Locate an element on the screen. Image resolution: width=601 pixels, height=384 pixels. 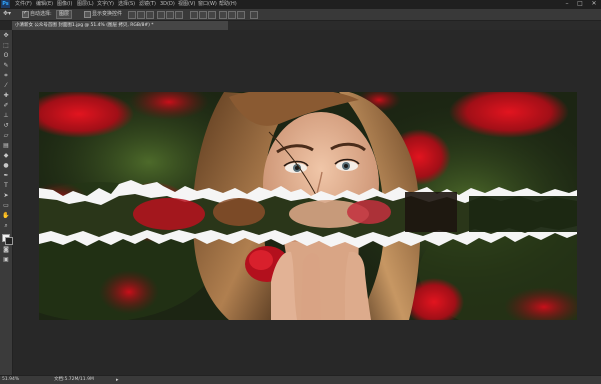
options-bar: ✥▾ 自动选择: 图层 显示变换控件 is located at coordinates (300, 15).